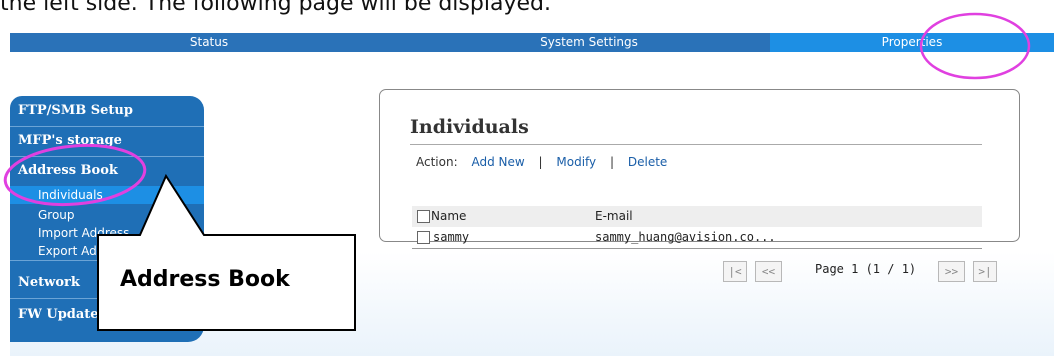 This screenshot has height=356, width=1064. I want to click on top-navigation: Status System Settings Properties, so click(532, 42).